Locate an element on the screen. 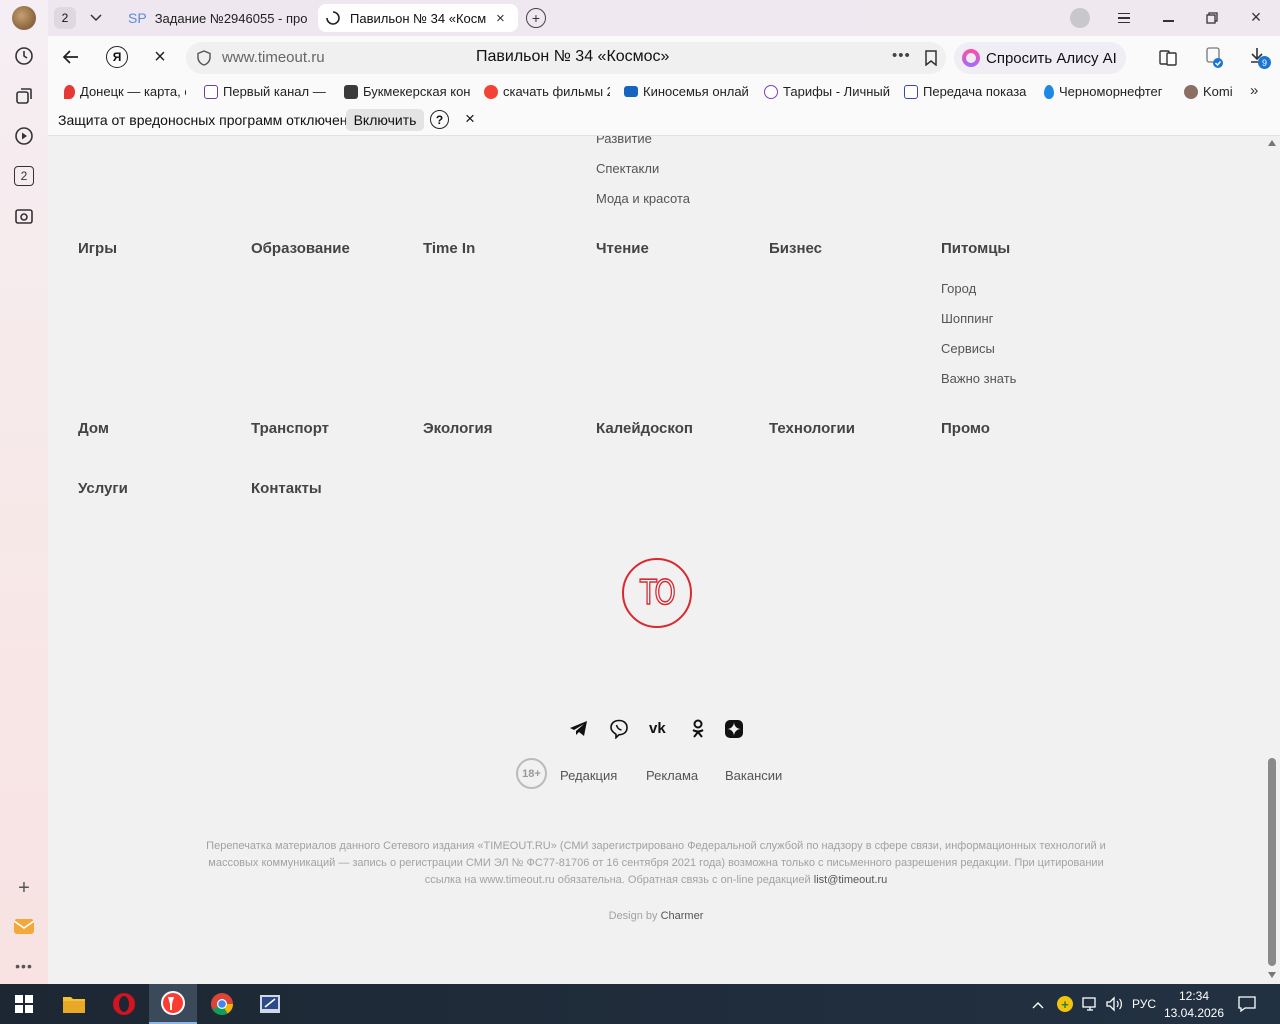 Image resolution: width=1280 pixels, height=1024 pixels. yandex-icon is located at coordinates (491, 91).